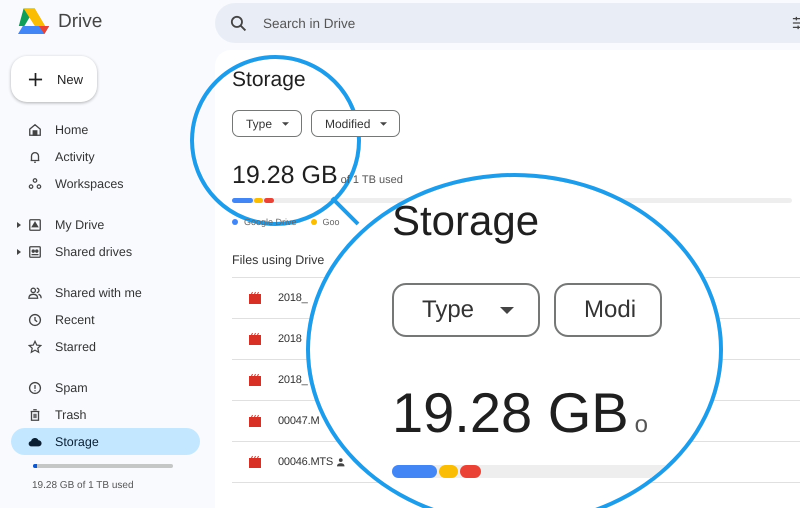 This screenshot has width=800, height=508. Describe the element at coordinates (105, 441) in the screenshot. I see `nav-item: Storage` at that location.